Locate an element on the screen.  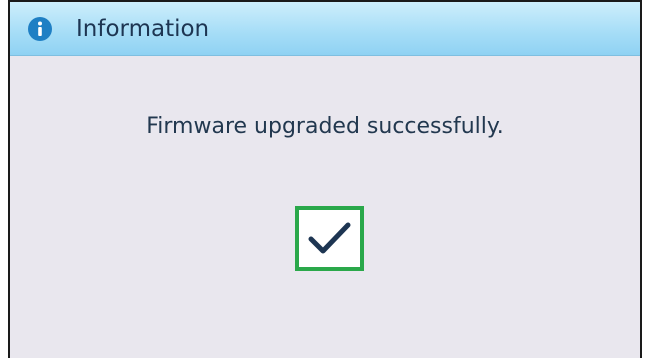
confirm-button is located at coordinates (329, 238).